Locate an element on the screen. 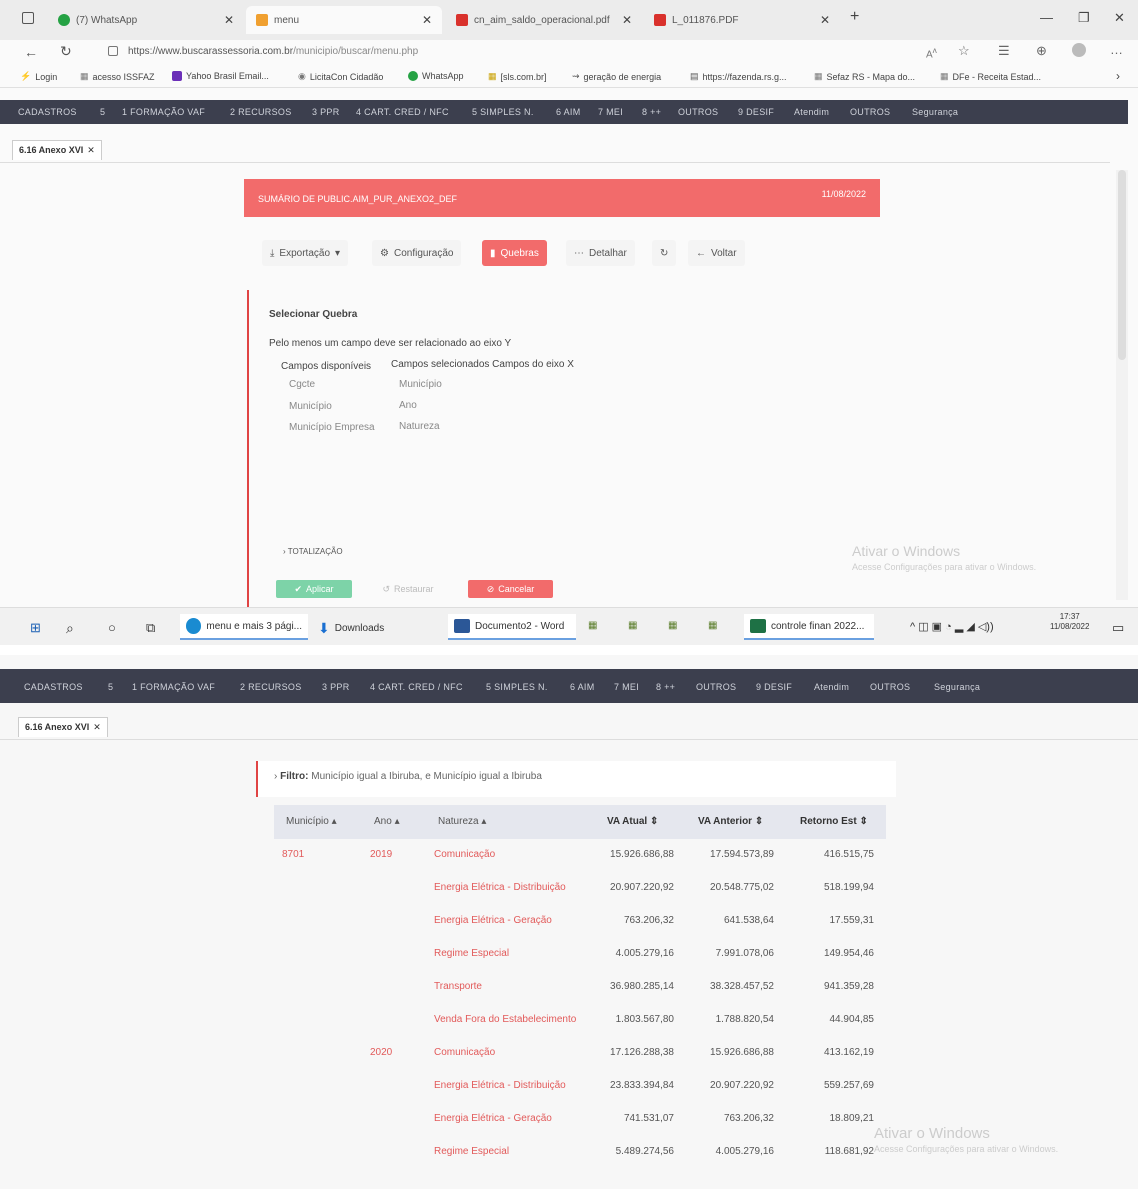 Image resolution: width=1138 pixels, height=1189 pixels. close-window-icon: ✕ is located at coordinates (1119, 18).